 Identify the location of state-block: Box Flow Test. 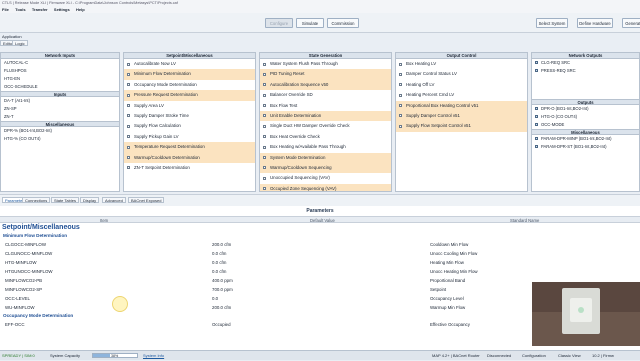
(325, 106).